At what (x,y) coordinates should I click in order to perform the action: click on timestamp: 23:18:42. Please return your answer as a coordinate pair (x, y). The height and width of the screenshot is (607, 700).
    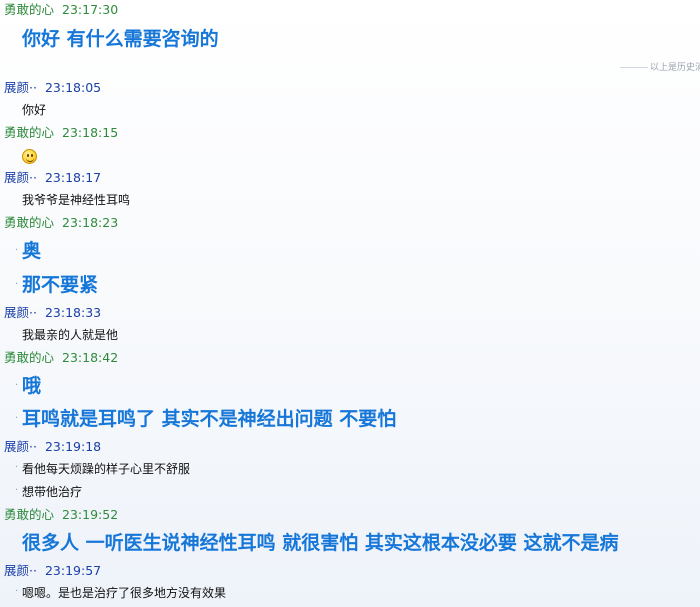
    Looking at the image, I should click on (90, 357).